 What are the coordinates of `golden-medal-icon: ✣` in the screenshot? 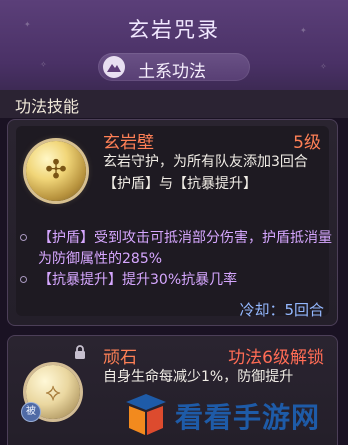 It's located at (56, 171).